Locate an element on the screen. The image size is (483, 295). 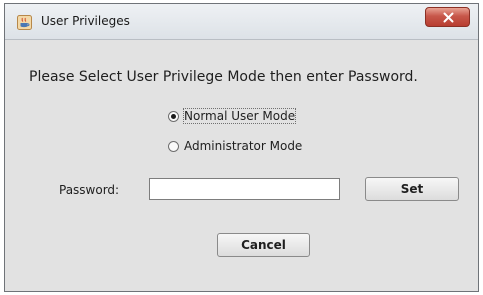
radio-normal-user-mode: Normal User Mode is located at coordinates (232, 116).